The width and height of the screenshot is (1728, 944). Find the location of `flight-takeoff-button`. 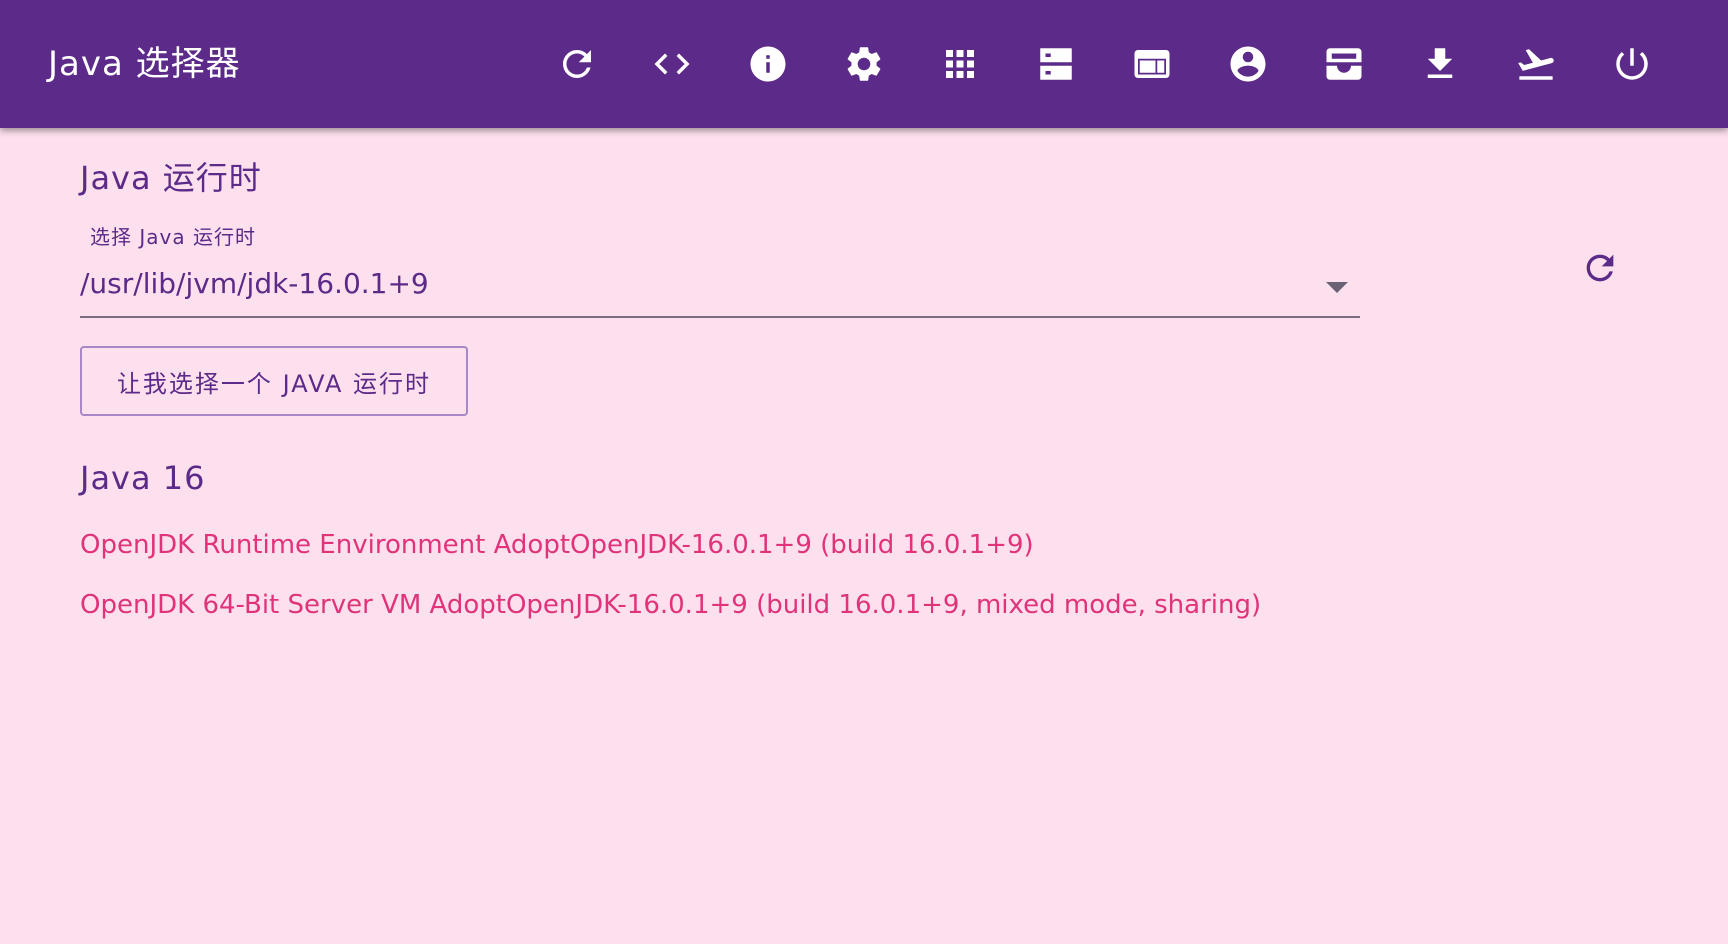

flight-takeoff-button is located at coordinates (1536, 64).